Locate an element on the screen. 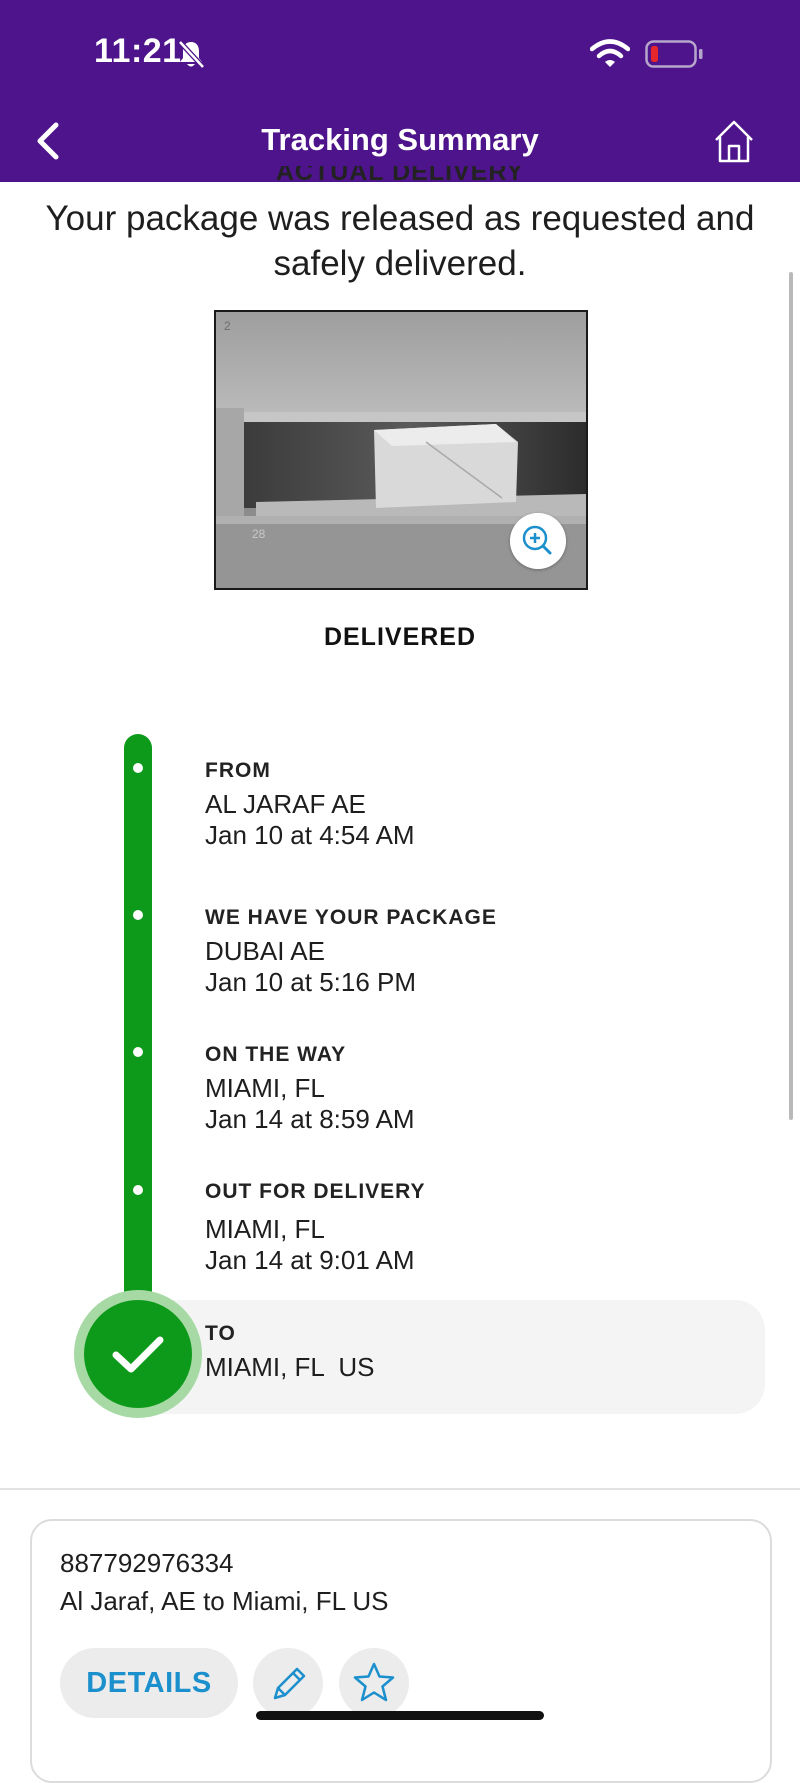 The width and height of the screenshot is (800, 1783). event-location: AL JARAF AE is located at coordinates (285, 804).